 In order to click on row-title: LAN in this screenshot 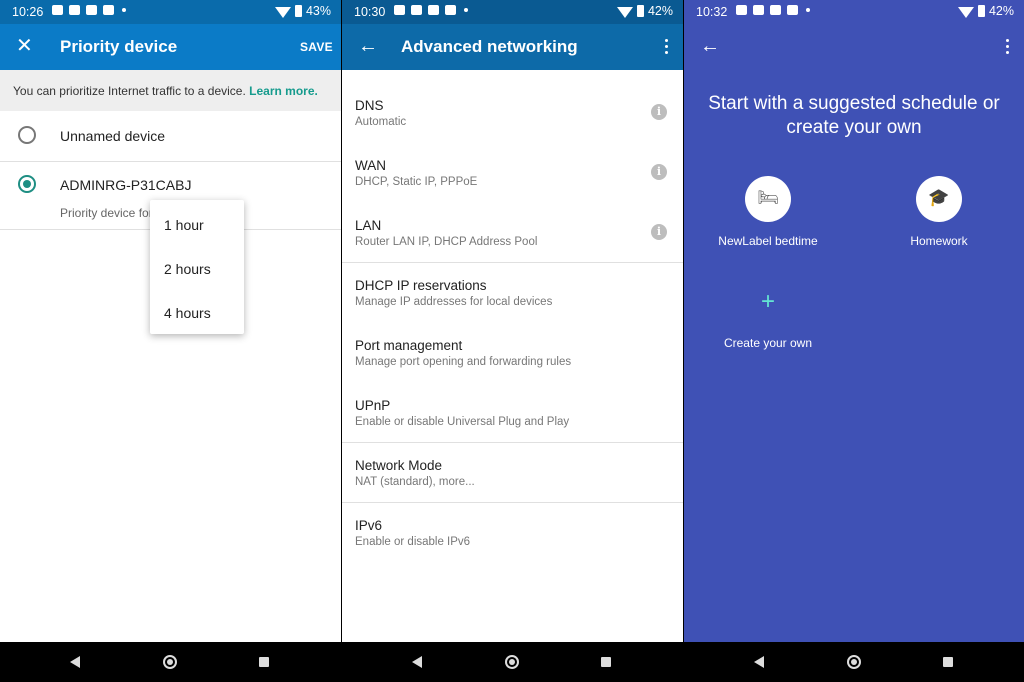, I will do `click(368, 225)`.